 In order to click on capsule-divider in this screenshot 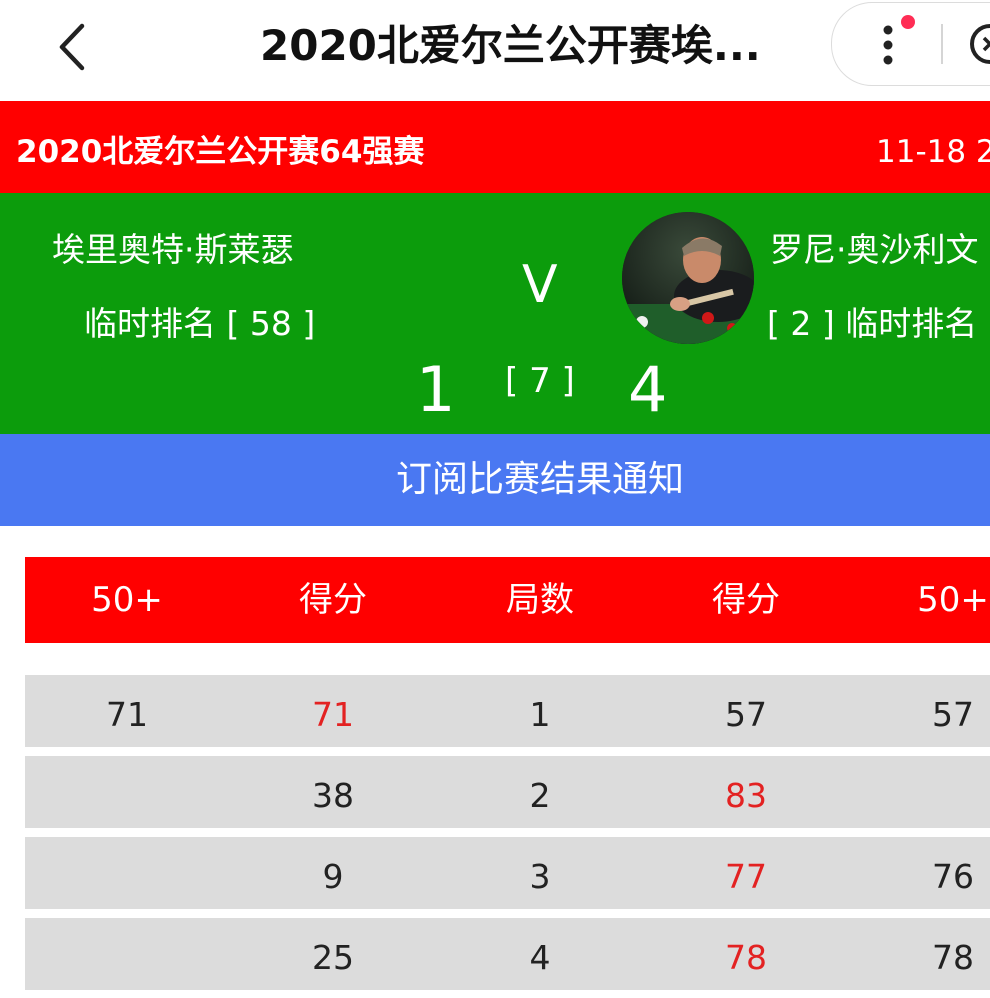, I will do `click(942, 44)`.